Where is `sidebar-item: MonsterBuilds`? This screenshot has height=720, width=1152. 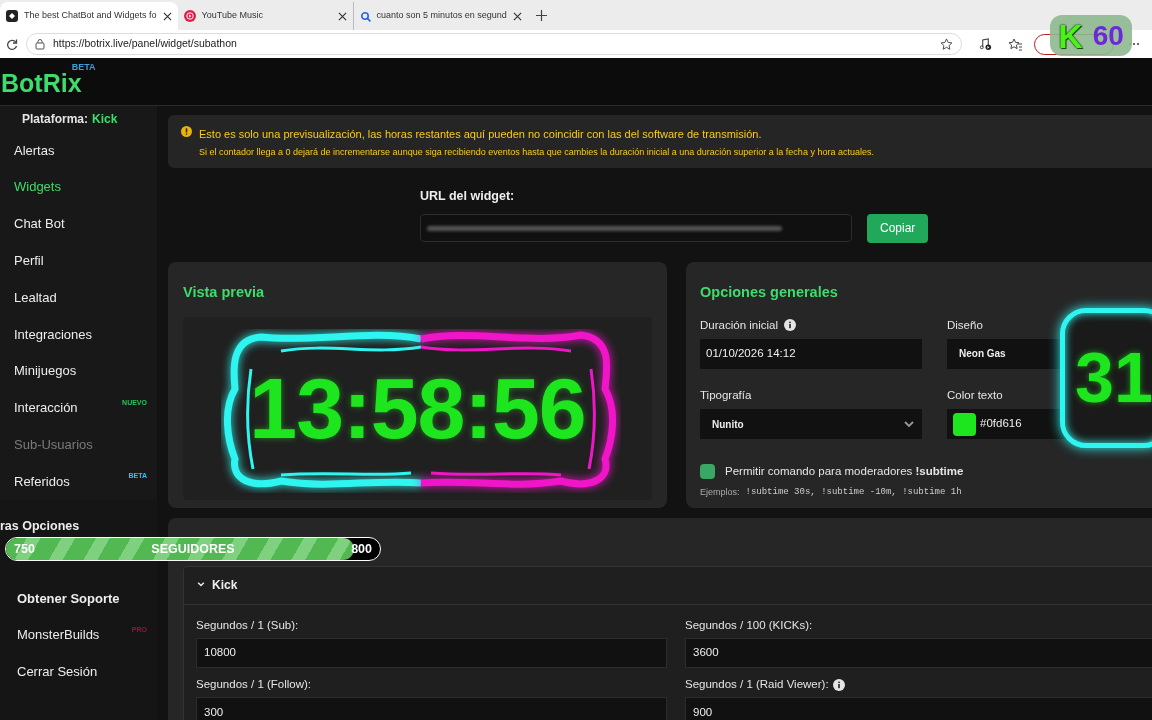
sidebar-item: MonsterBuilds is located at coordinates (58, 635).